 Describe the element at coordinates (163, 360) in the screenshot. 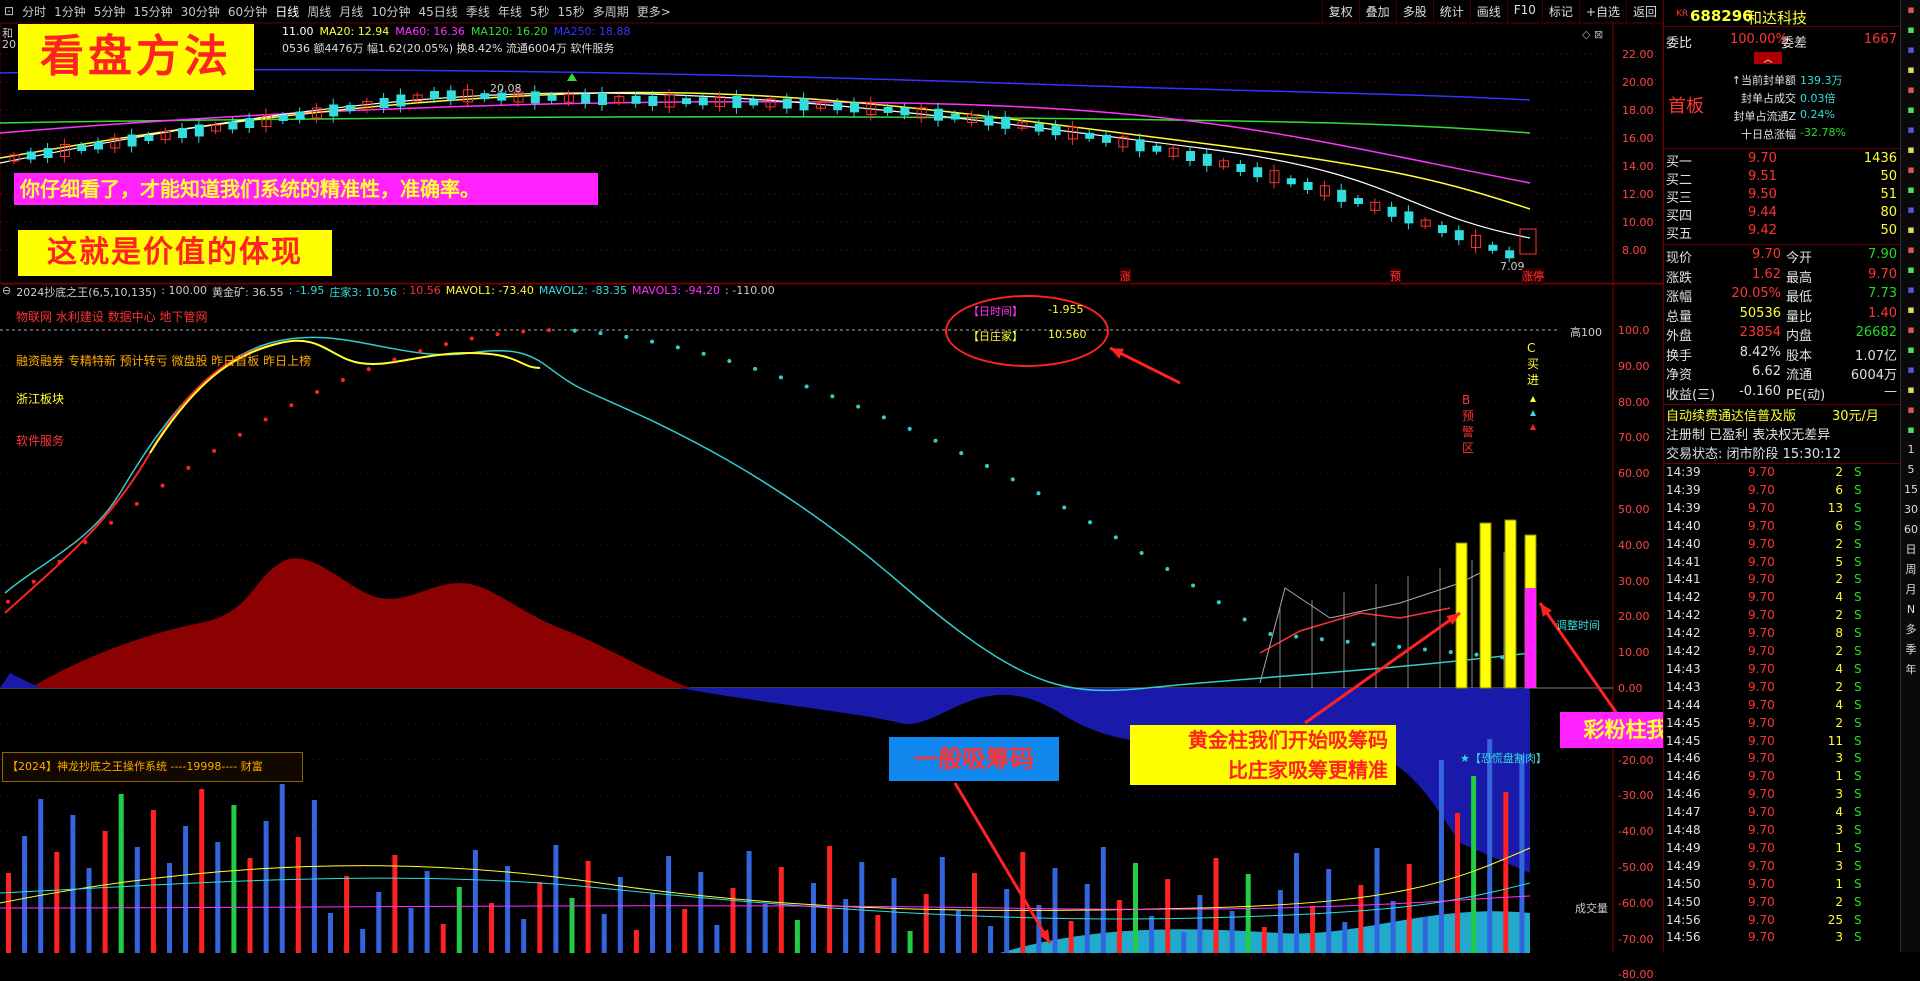

I see `sector-label: 融资融券 专精特新 预计转亏 微盘股 昨日首板 昨日上榜` at that location.